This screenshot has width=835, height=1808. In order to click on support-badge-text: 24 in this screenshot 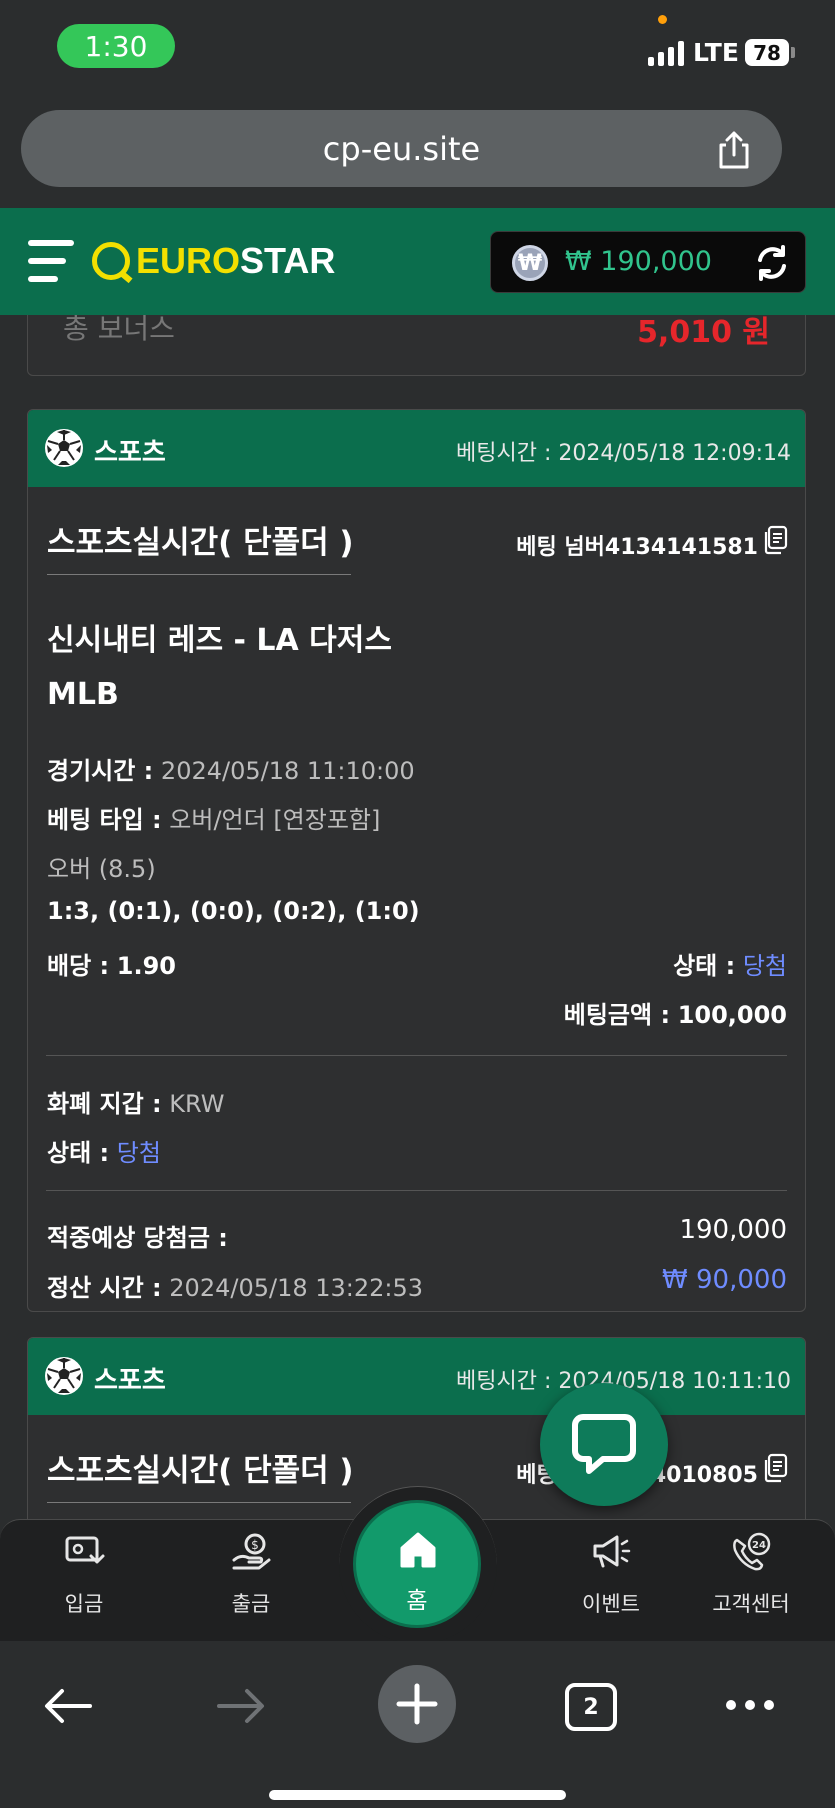, I will do `click(759, 1545)`.